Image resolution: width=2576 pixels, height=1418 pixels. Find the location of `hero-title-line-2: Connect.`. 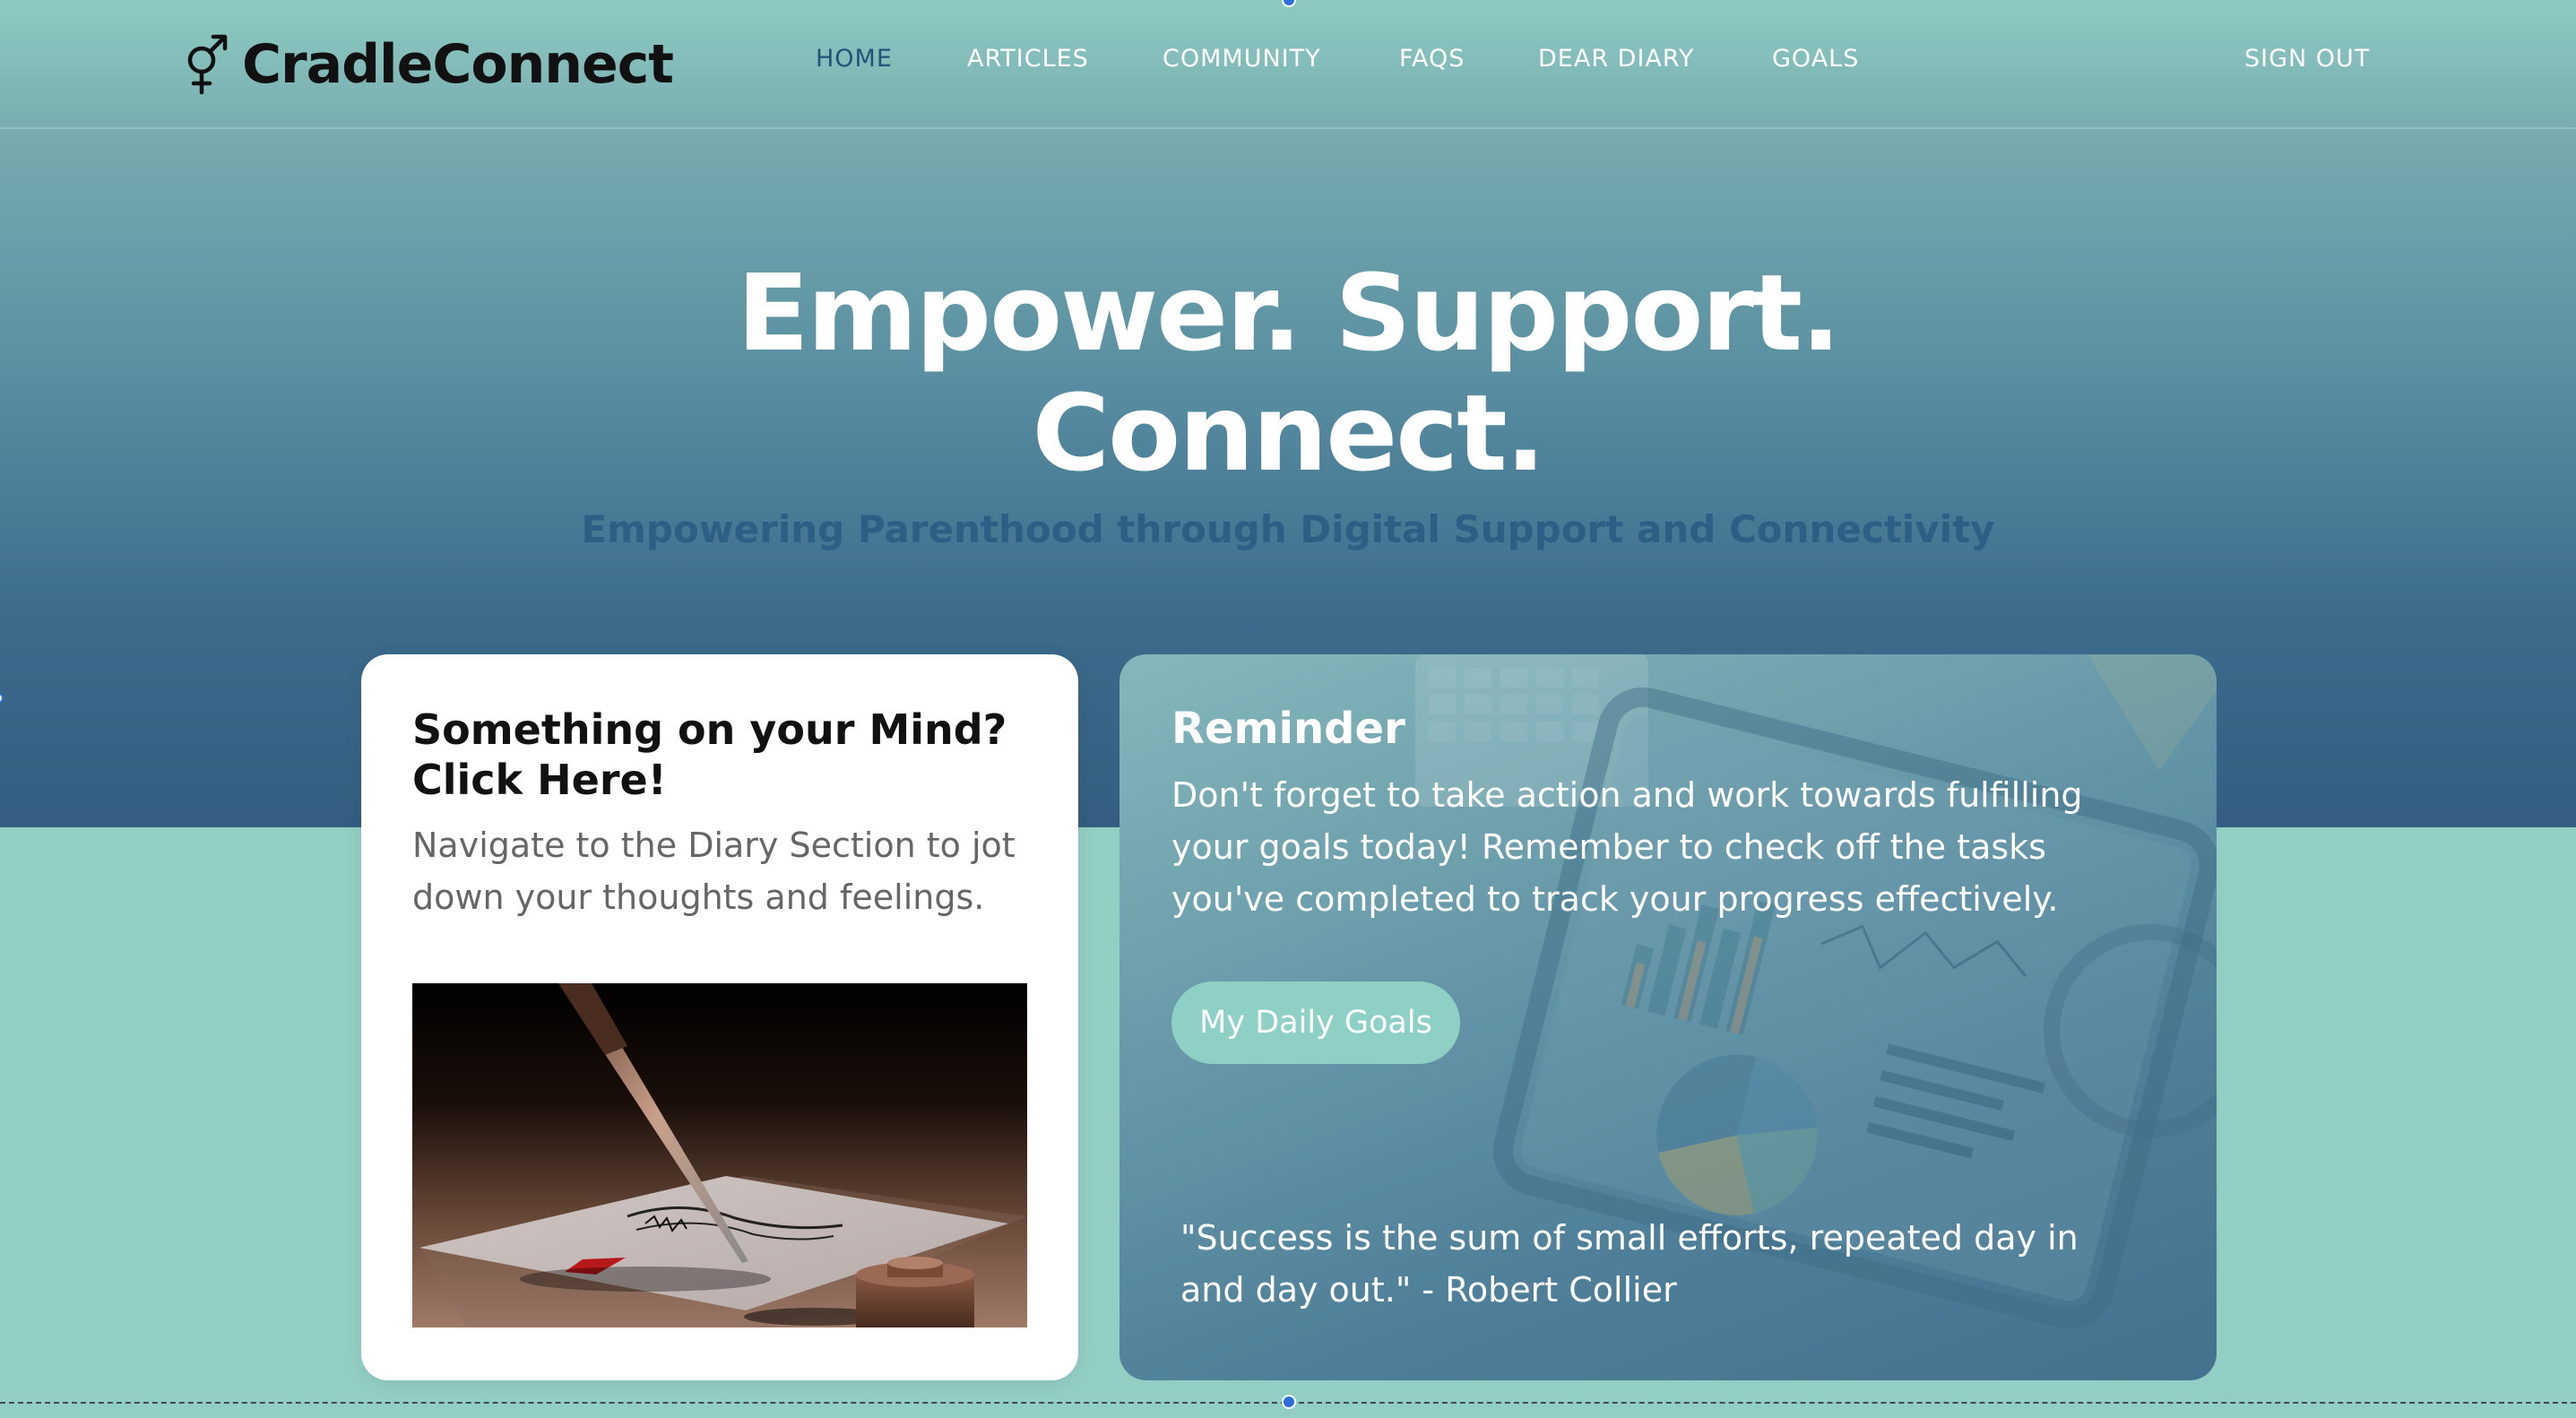

hero-title-line-2: Connect. is located at coordinates (1289, 433).